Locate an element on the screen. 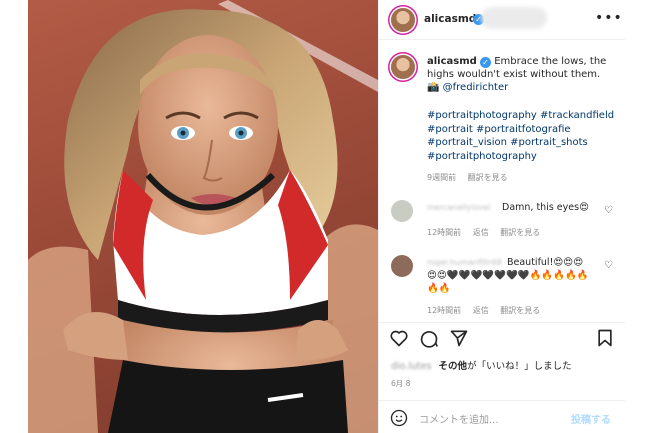  heart-icon is located at coordinates (399, 338).